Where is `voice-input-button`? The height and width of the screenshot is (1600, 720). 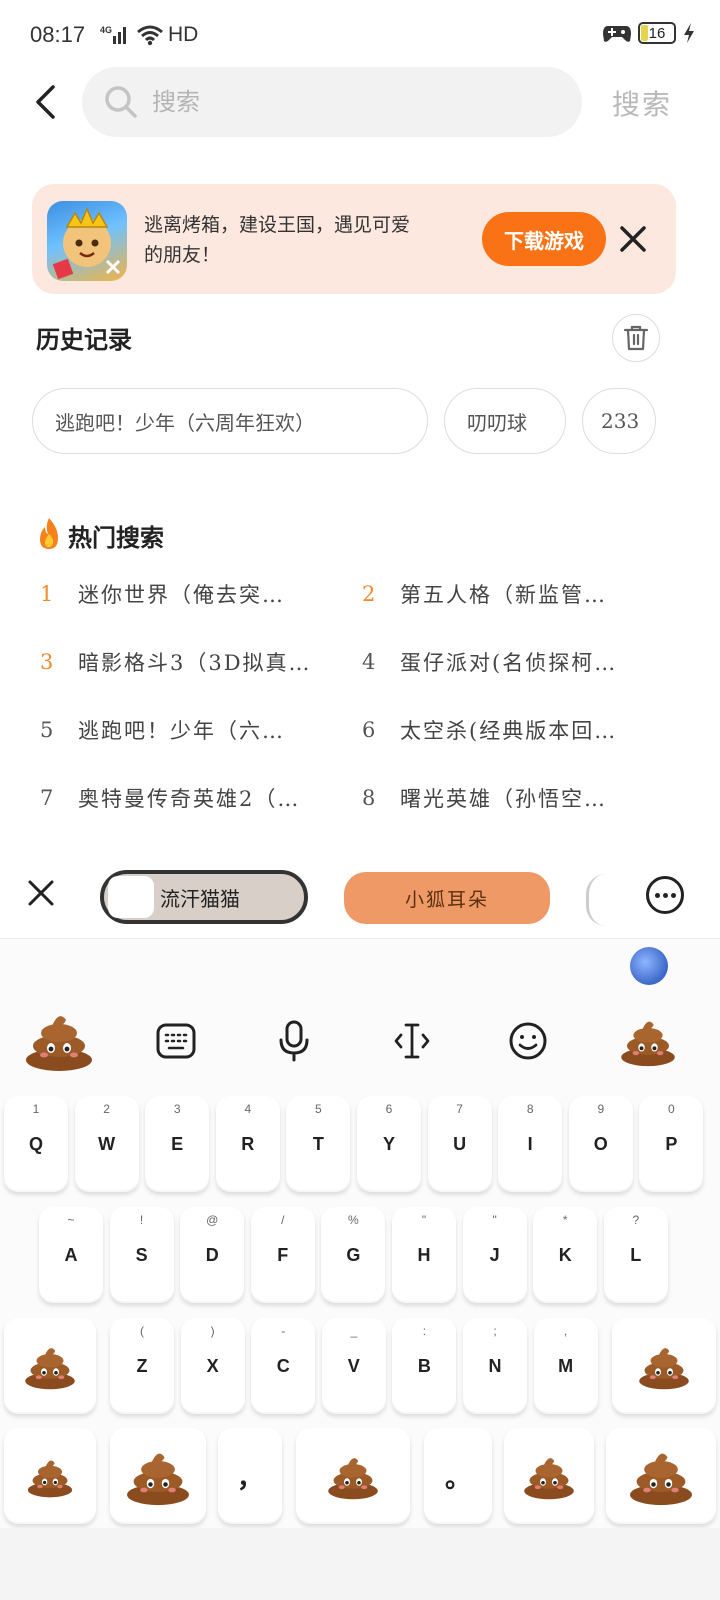
voice-input-button is located at coordinates (294, 1041).